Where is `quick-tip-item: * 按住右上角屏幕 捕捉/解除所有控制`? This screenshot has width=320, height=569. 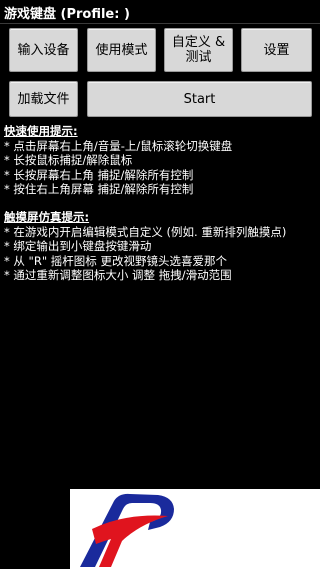
quick-tip-item: * 按住右上角屏幕 捕捉/解除所有控制 is located at coordinates (99, 189).